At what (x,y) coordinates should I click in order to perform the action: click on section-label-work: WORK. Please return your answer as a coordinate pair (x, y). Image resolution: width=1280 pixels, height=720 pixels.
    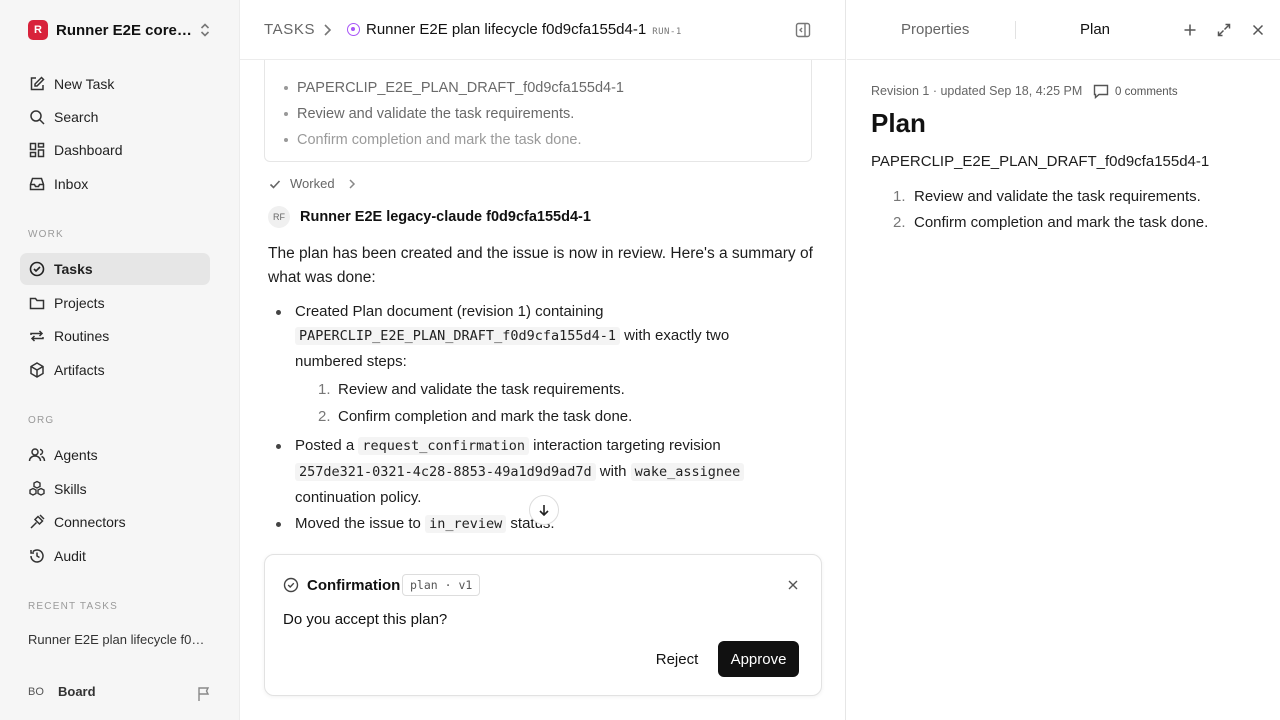
    Looking at the image, I should click on (46, 234).